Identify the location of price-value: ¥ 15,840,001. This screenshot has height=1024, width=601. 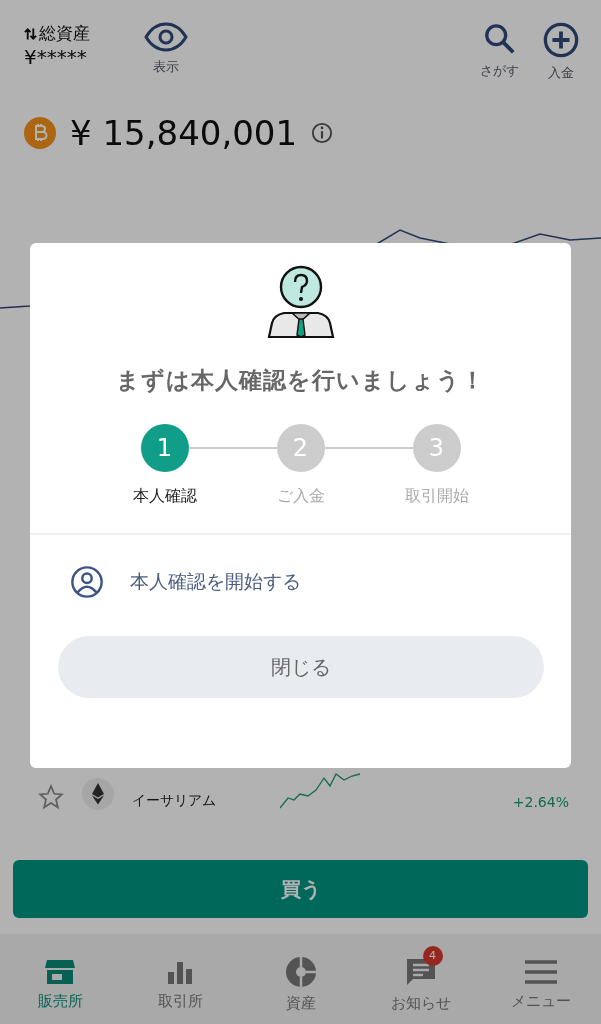
(184, 133).